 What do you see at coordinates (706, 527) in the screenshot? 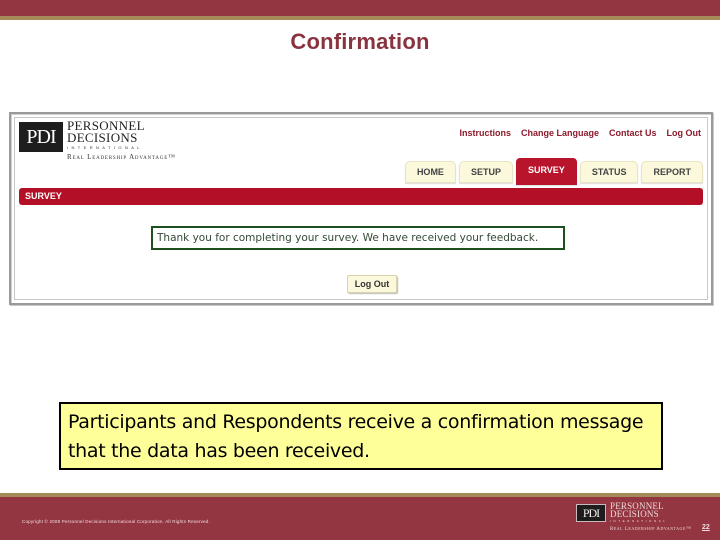
I see `page-number: 22` at bounding box center [706, 527].